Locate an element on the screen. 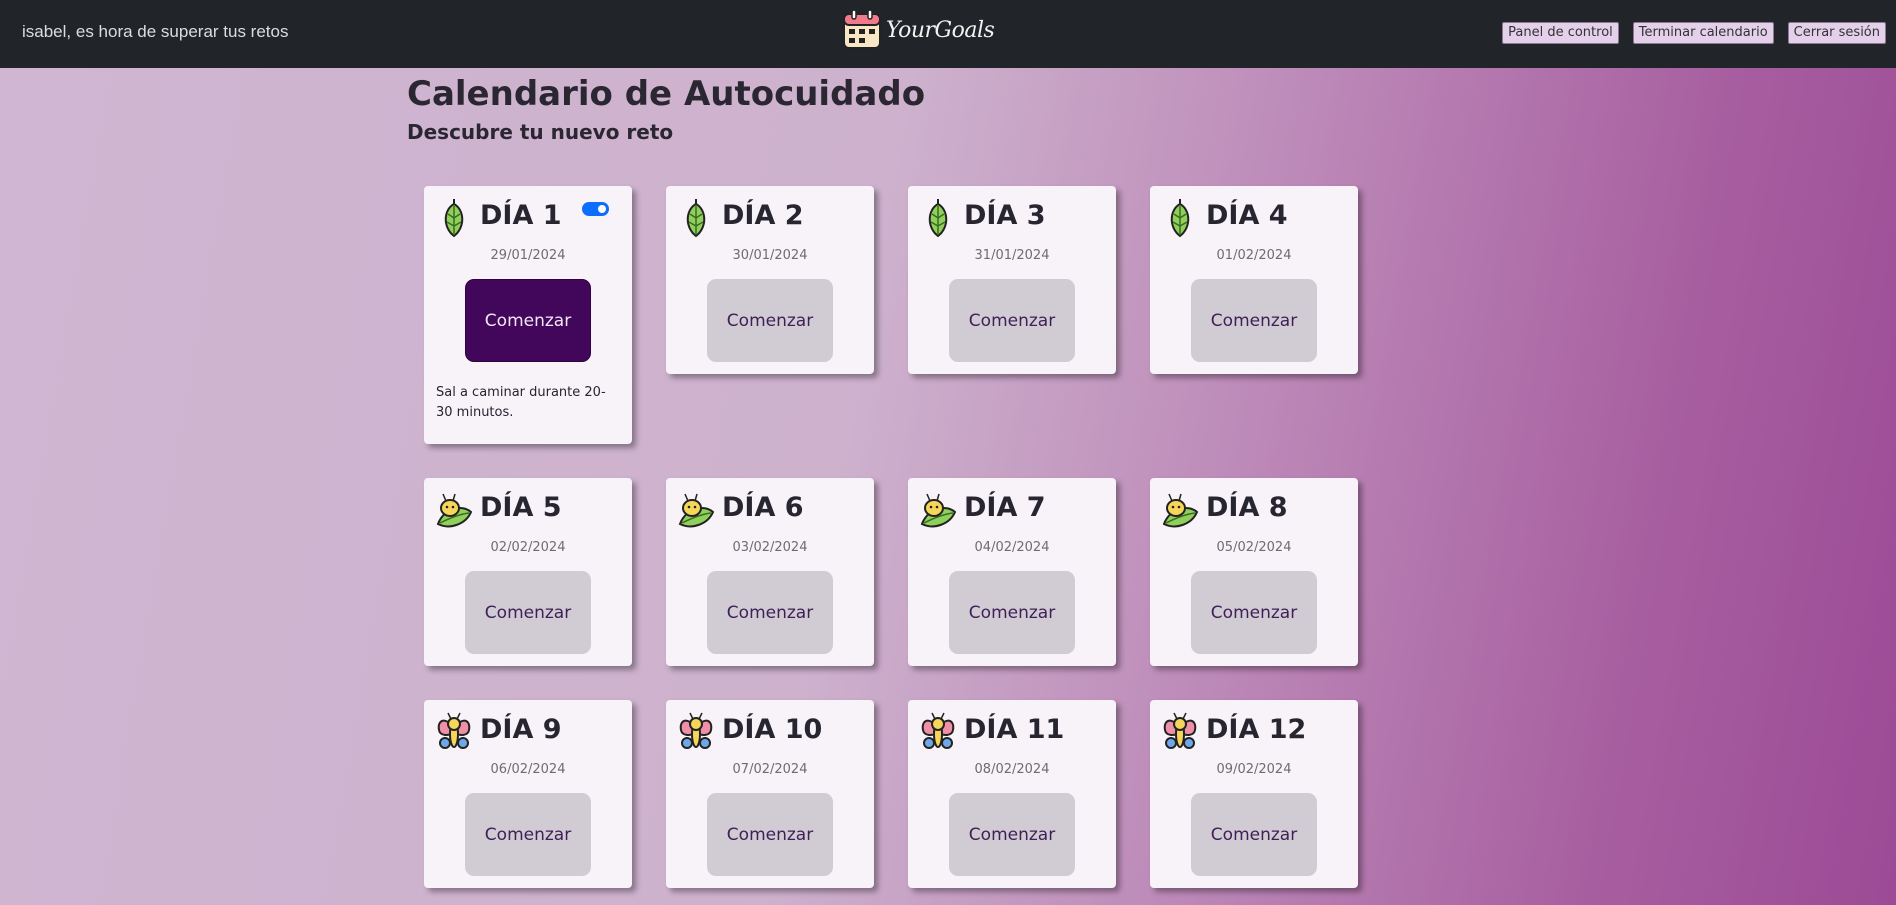 This screenshot has width=1896, height=905. day-date: 01/02/2024 is located at coordinates (1254, 255).